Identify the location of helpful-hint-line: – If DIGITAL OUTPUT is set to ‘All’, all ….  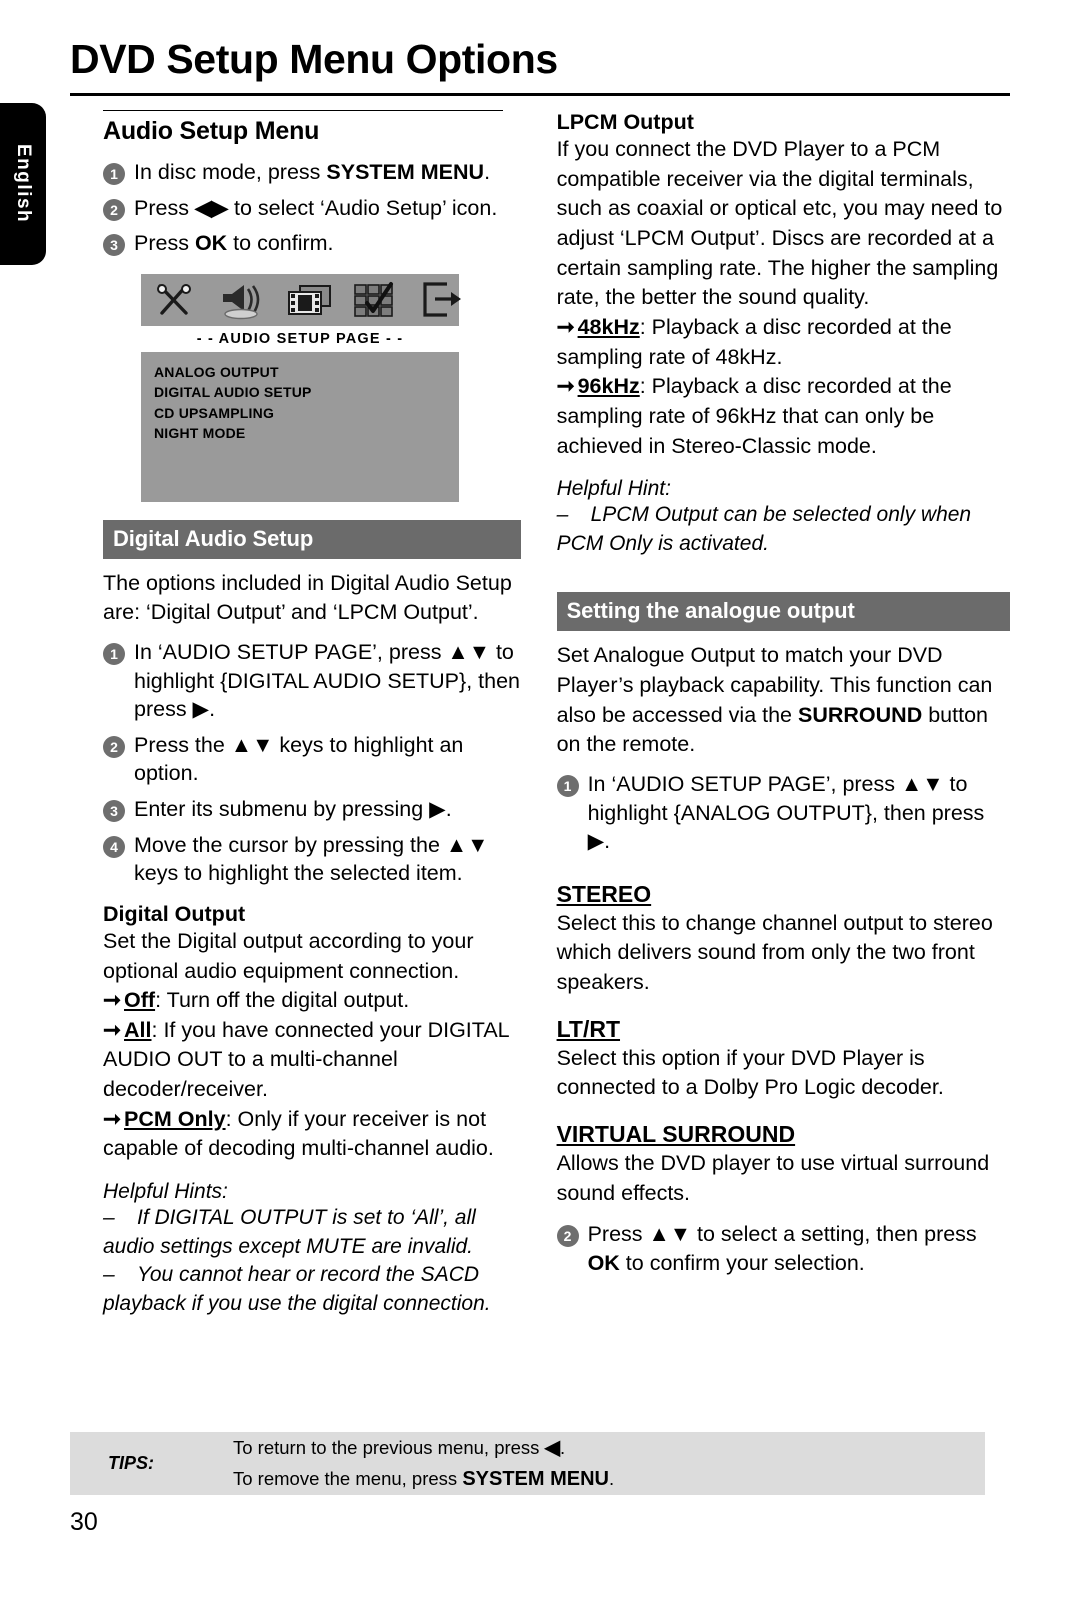
(312, 1232).